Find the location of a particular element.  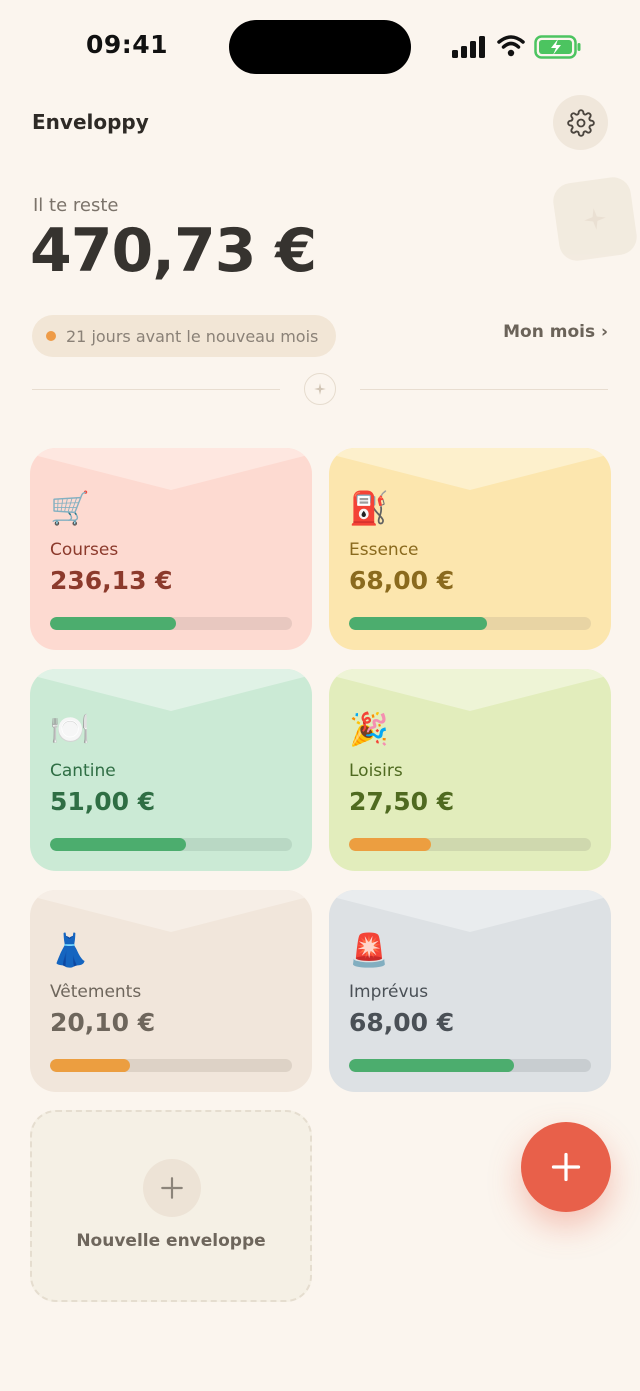

divider-line-left is located at coordinates (156, 389).